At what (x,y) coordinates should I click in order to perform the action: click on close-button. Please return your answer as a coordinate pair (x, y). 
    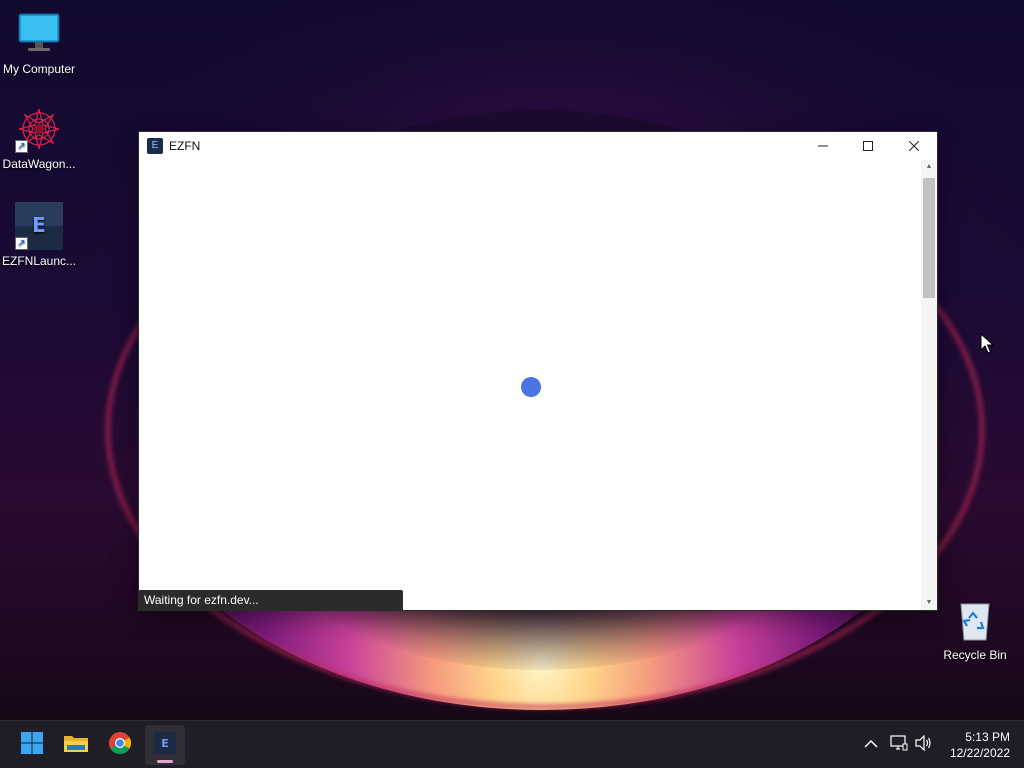
    Looking at the image, I should click on (914, 146).